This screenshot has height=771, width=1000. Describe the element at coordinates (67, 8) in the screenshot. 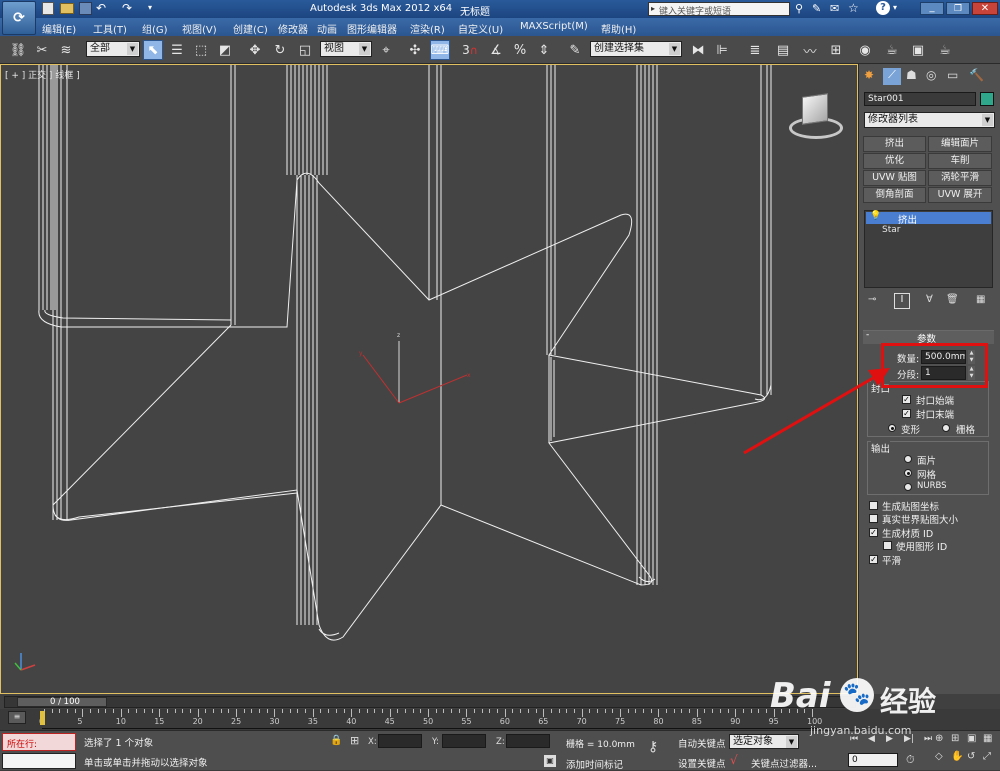

I see `quick-access-open-icon` at that location.